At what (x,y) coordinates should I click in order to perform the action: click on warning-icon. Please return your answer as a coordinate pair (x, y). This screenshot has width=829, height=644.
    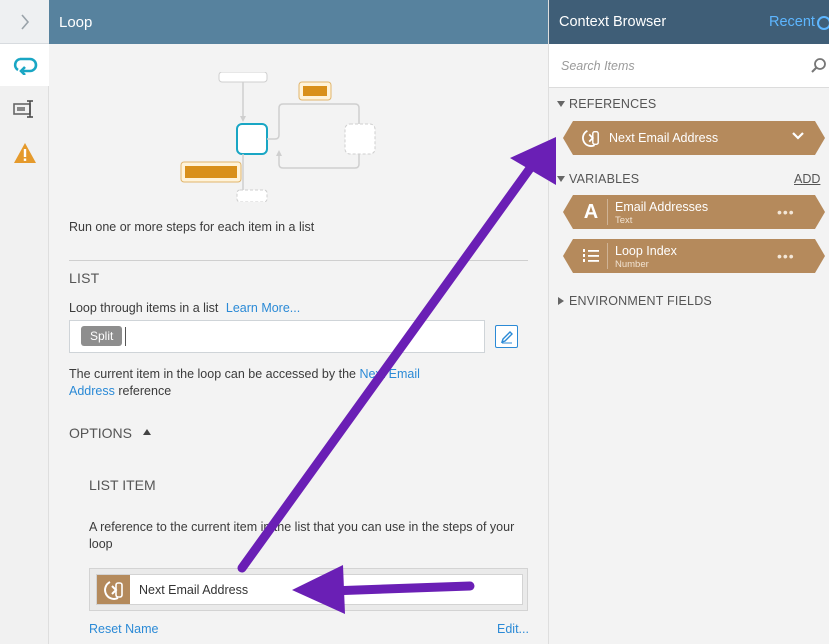
    Looking at the image, I should click on (24, 153).